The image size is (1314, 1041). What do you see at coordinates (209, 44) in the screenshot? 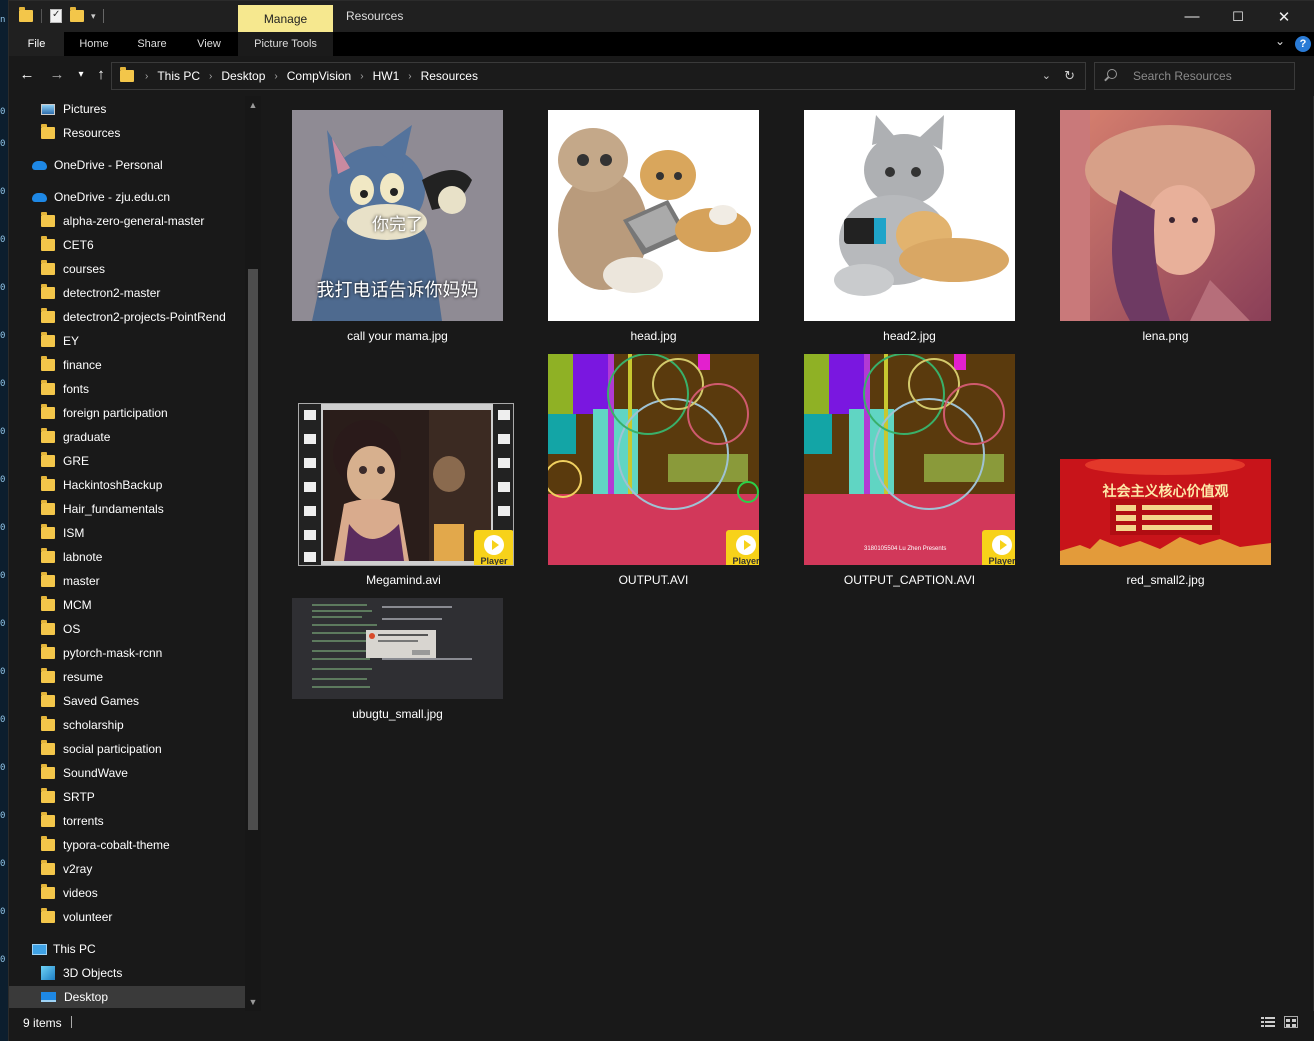
I see `tab-view: View` at bounding box center [209, 44].